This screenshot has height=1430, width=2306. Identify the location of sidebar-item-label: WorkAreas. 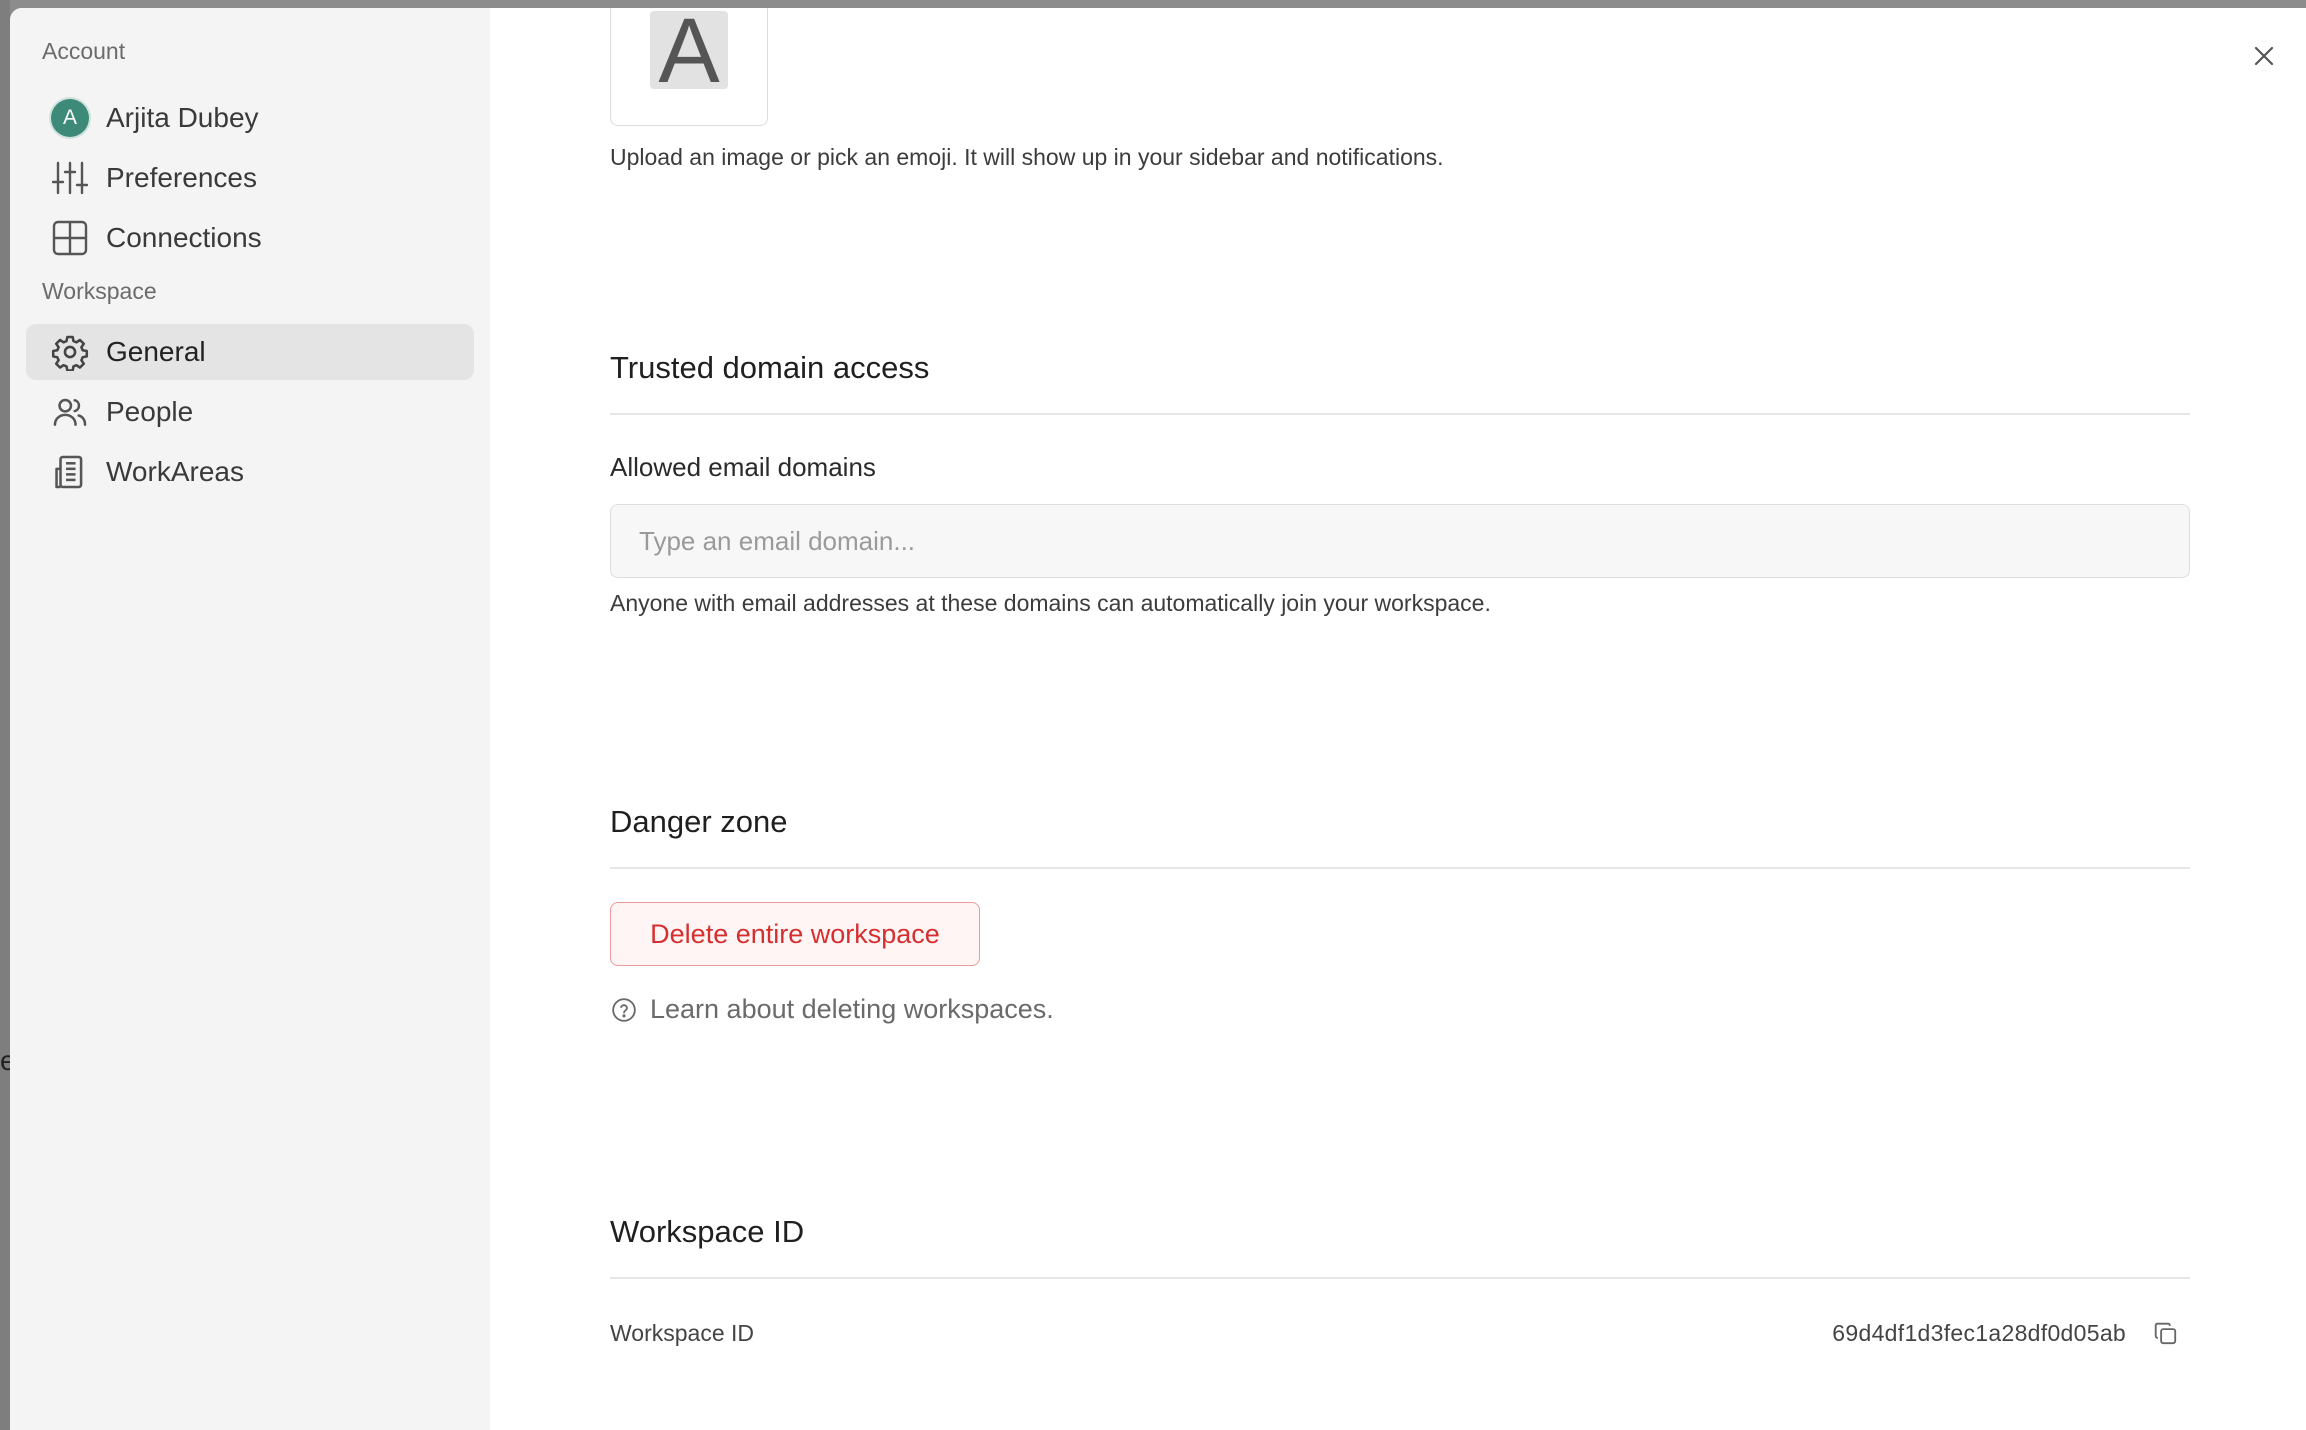
(175, 471).